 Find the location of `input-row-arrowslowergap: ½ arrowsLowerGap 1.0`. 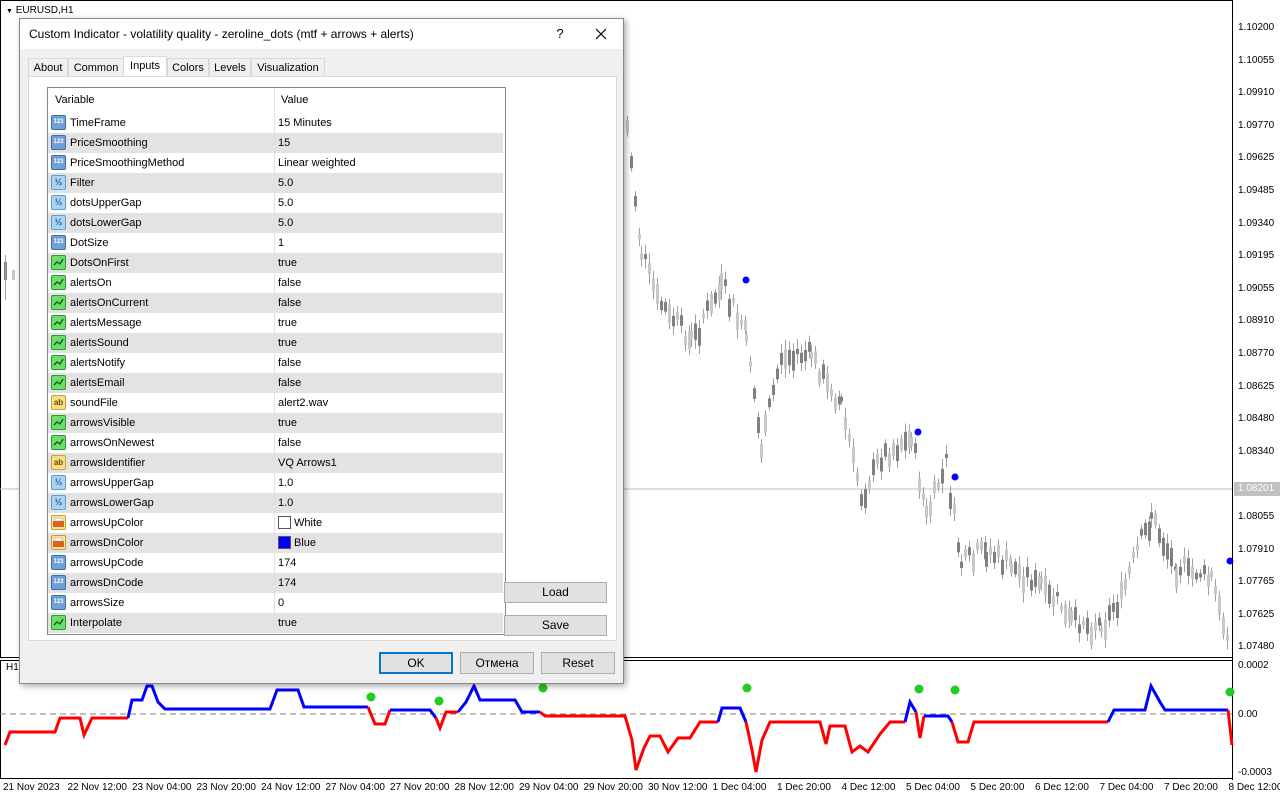

input-row-arrowslowergap: ½ arrowsLowerGap 1.0 is located at coordinates (275, 503).